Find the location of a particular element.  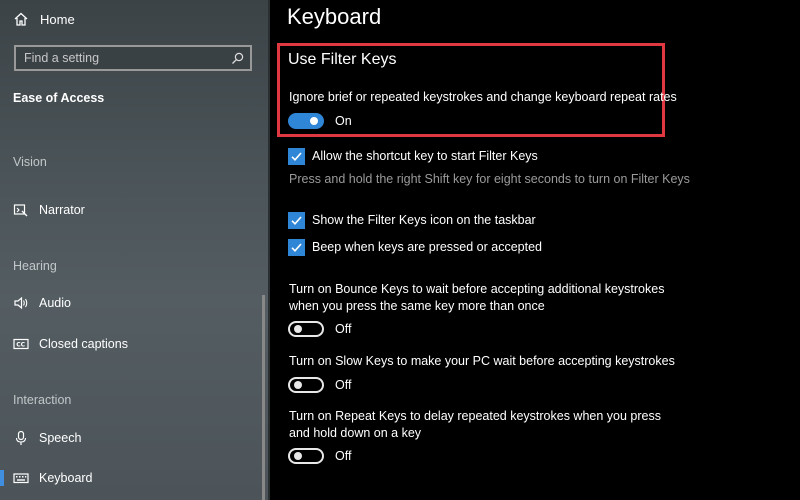

search-icon is located at coordinates (237, 58).